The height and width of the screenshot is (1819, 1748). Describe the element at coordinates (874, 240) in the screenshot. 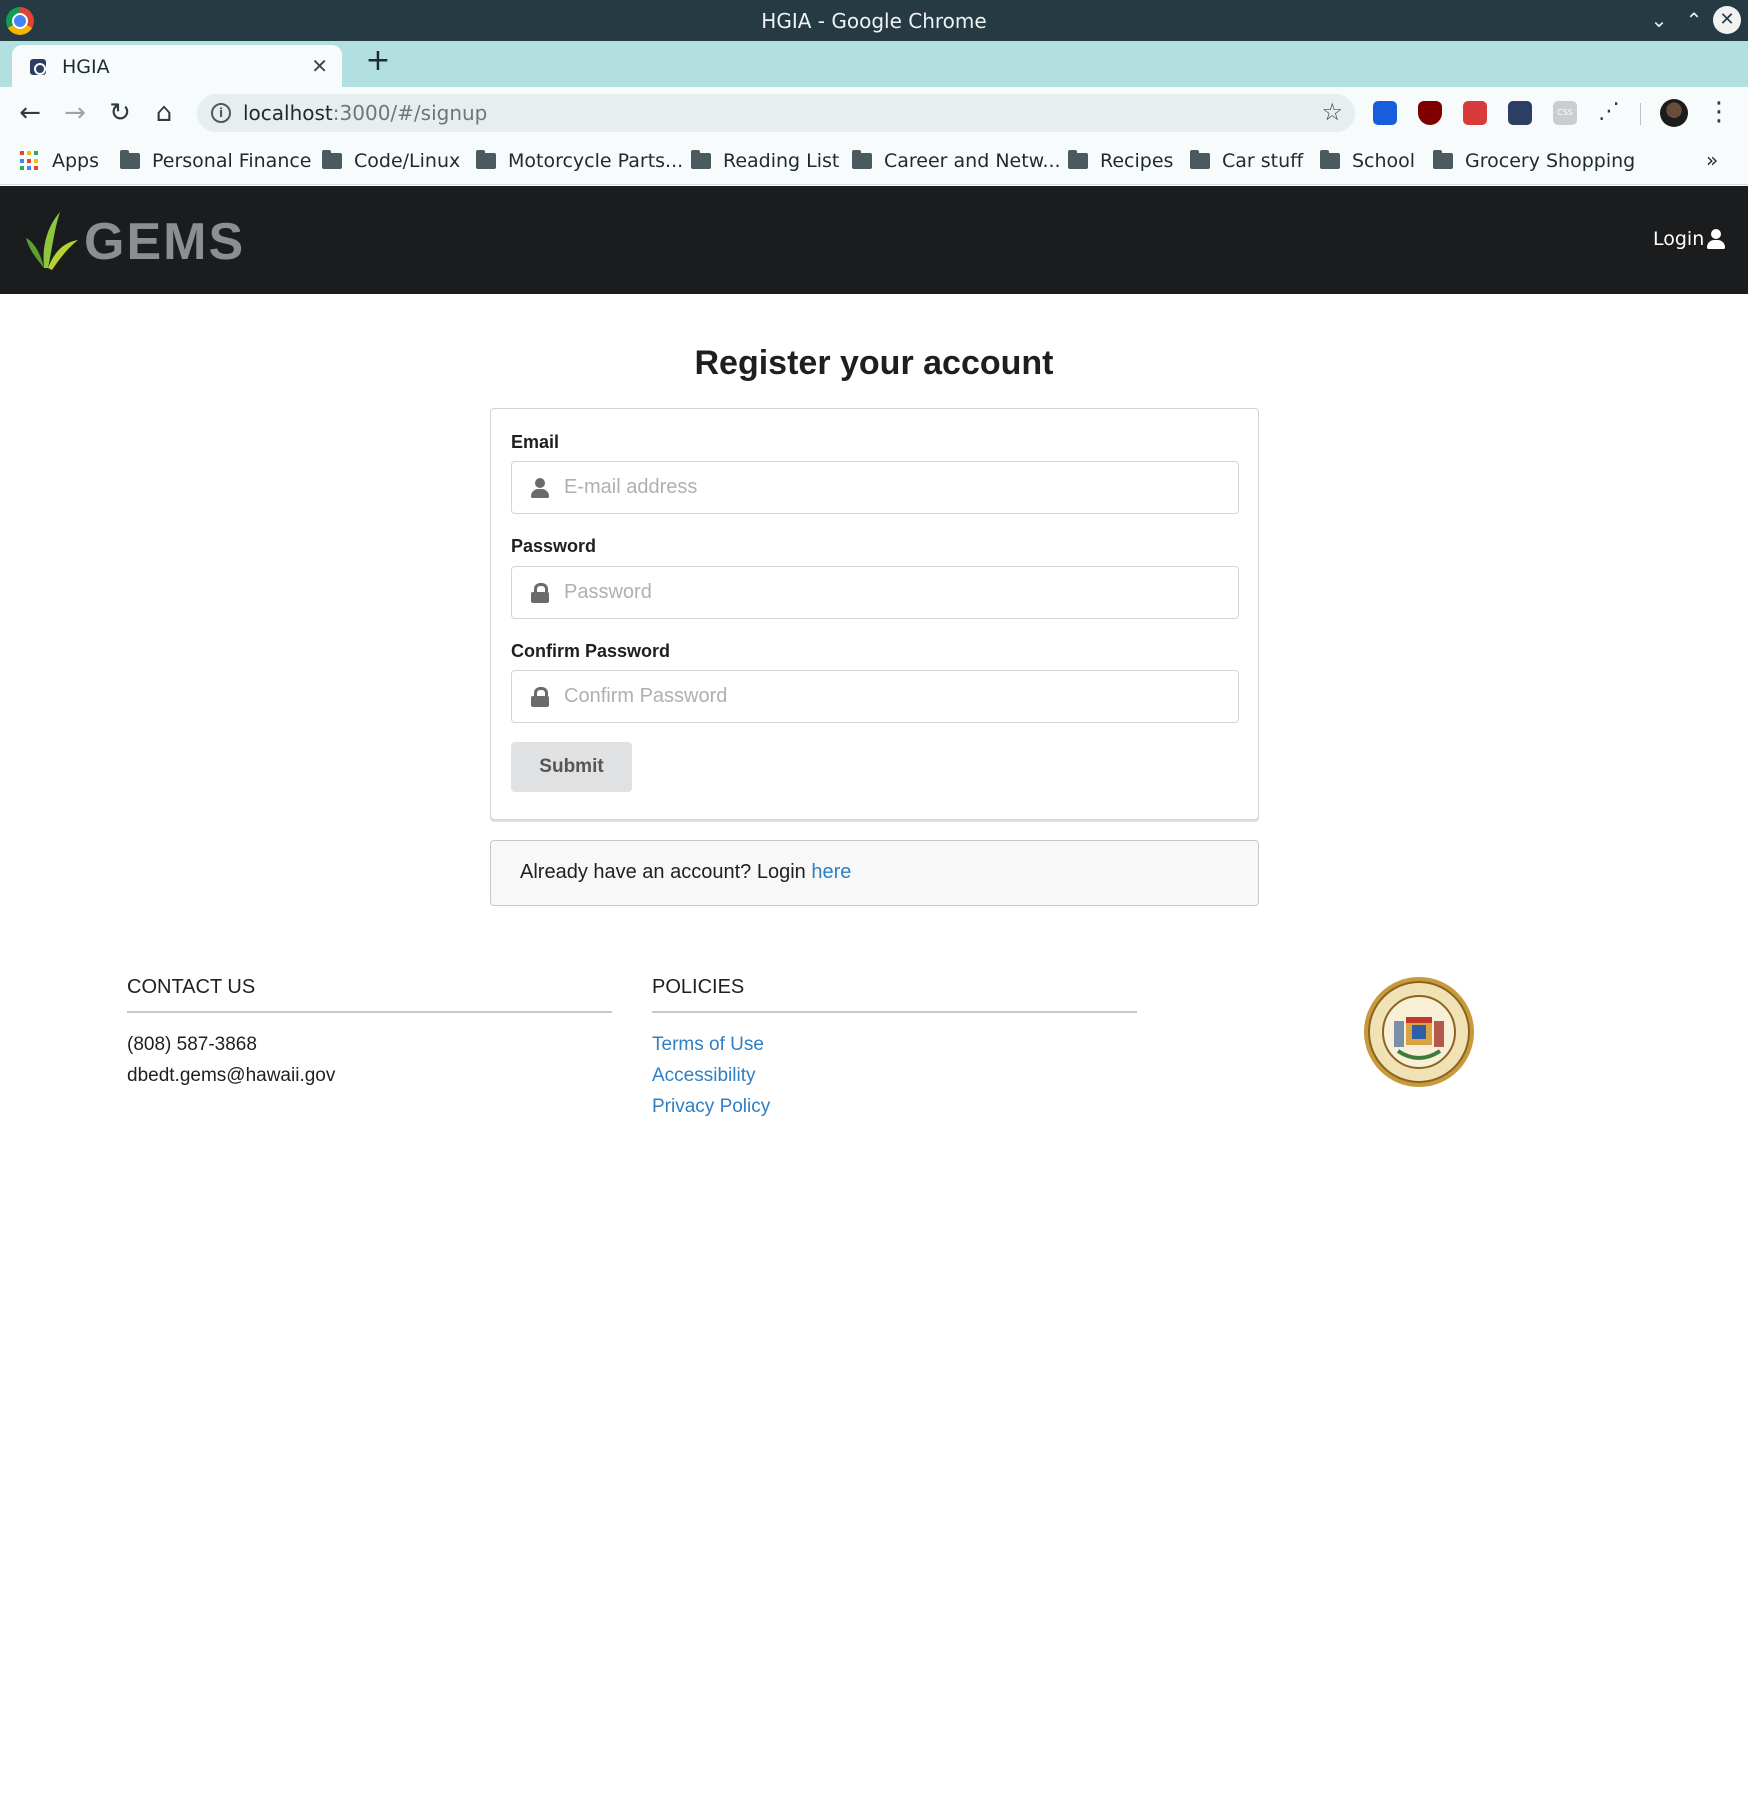

I see `app-navbar: GEMS Login` at that location.